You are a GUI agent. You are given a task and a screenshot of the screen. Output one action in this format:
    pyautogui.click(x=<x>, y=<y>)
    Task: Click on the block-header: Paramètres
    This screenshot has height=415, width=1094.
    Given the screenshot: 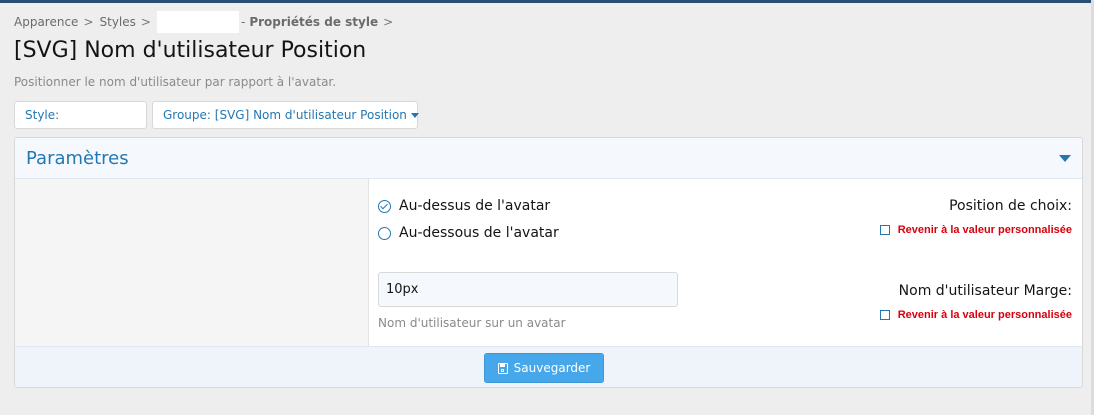 What is the action you would take?
    pyautogui.click(x=548, y=158)
    